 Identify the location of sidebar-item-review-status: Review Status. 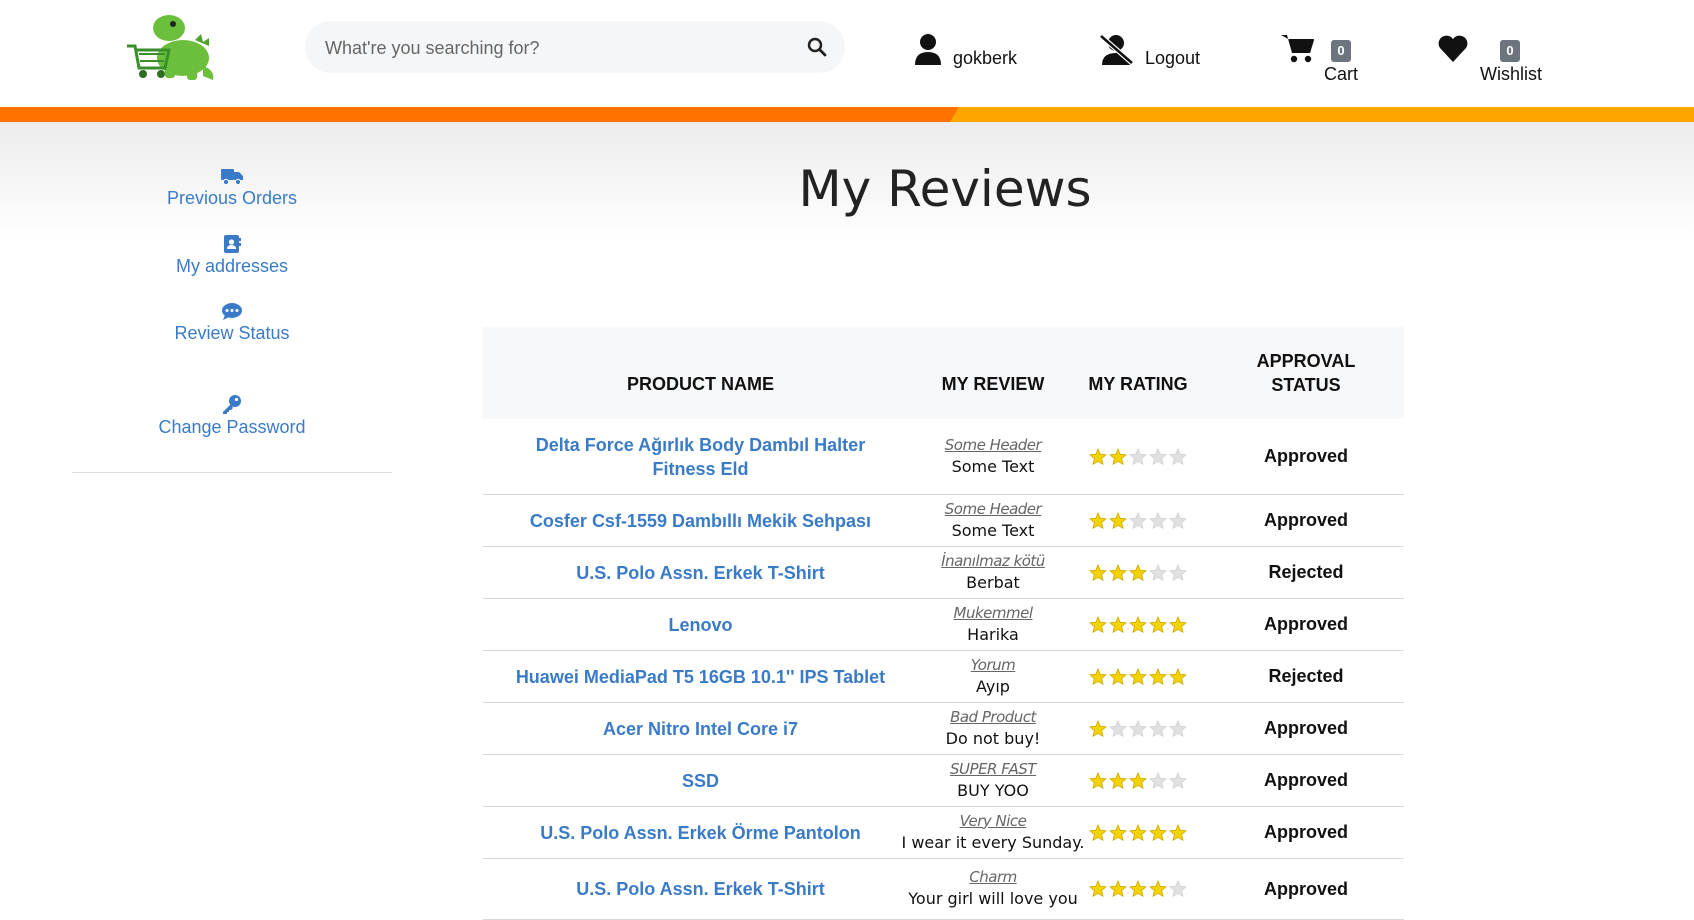
(232, 323).